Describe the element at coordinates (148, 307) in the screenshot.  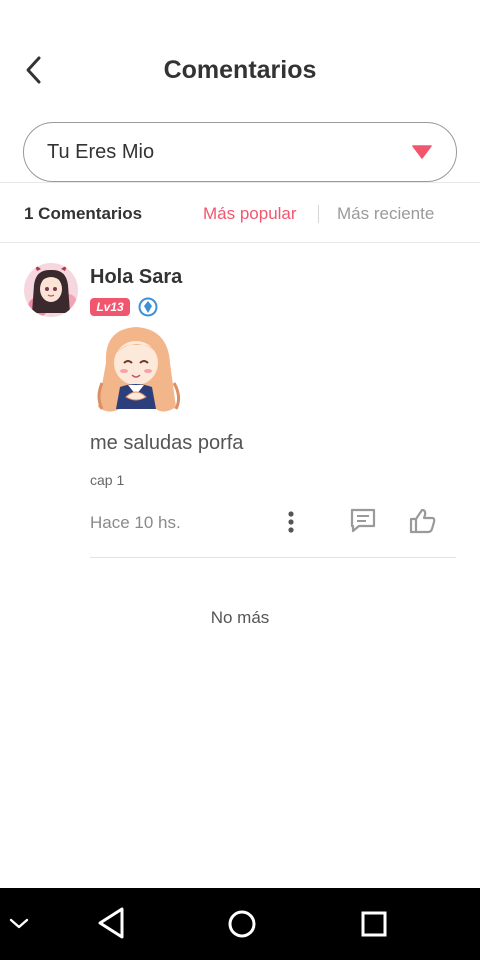
I see `diamond-badge-icon` at that location.